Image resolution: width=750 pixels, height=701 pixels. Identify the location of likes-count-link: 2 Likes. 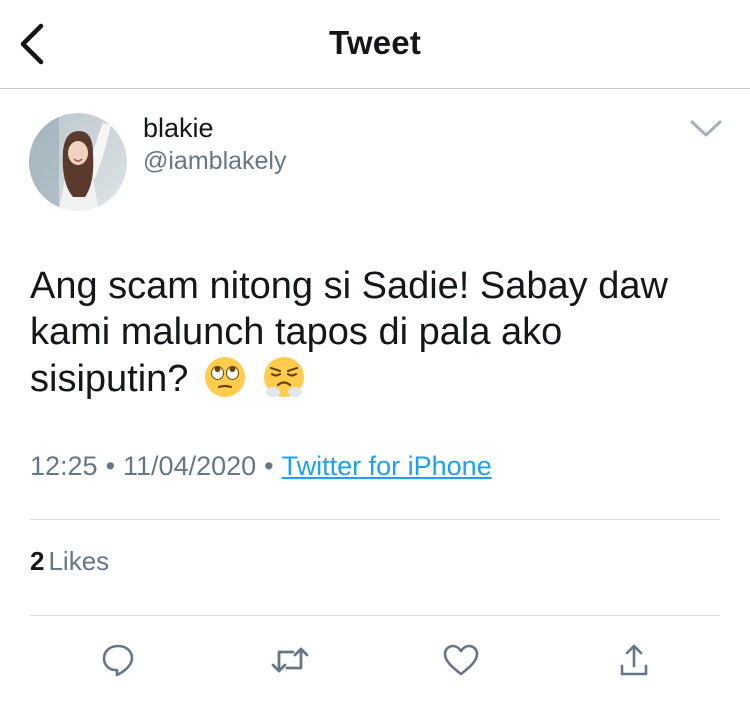
(69, 561).